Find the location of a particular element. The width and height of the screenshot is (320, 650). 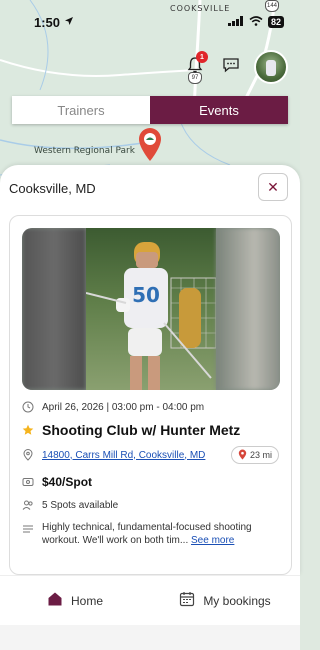

home-icon is located at coordinates (55, 600).